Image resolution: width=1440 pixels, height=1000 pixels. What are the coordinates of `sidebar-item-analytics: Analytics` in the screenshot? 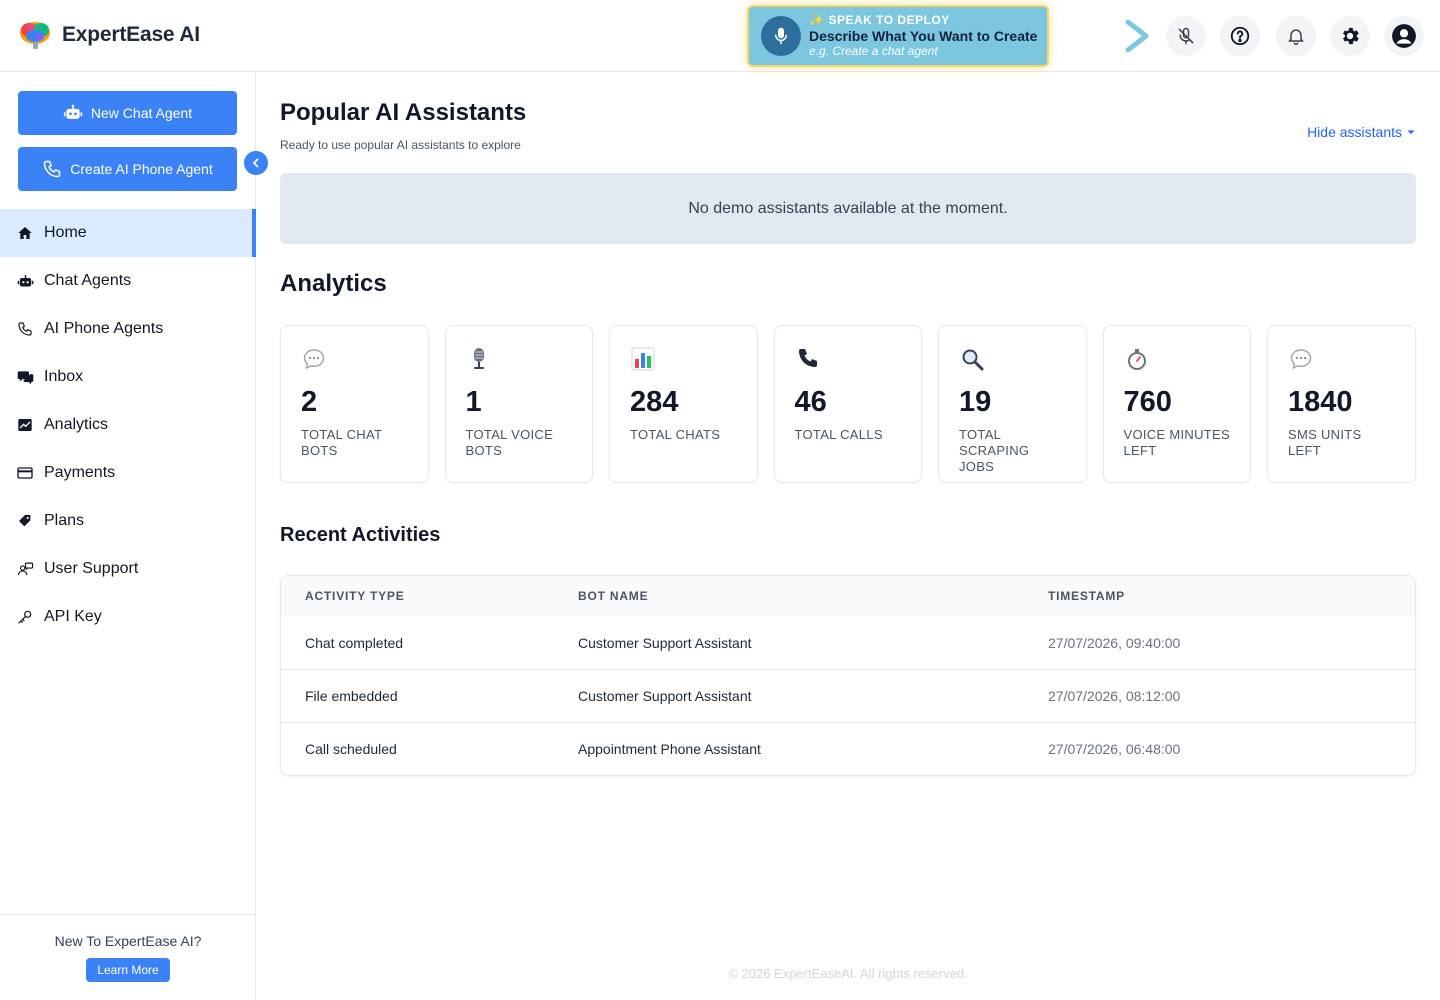 It's located at (128, 425).